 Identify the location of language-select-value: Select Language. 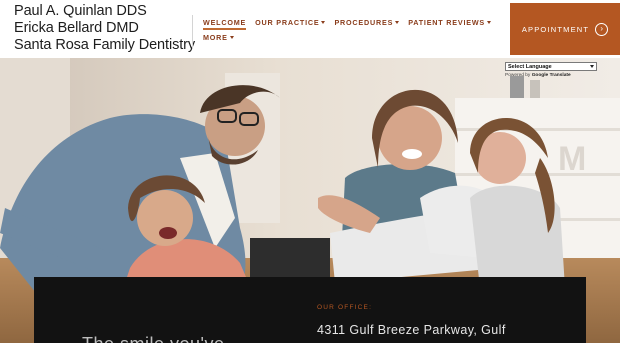
(530, 66).